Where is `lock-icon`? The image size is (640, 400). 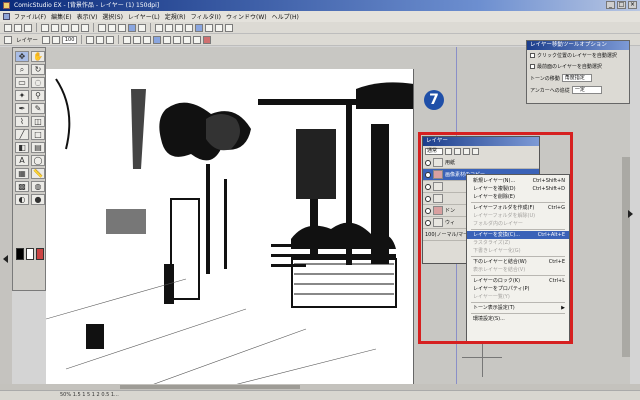 lock-icon is located at coordinates (466, 151).